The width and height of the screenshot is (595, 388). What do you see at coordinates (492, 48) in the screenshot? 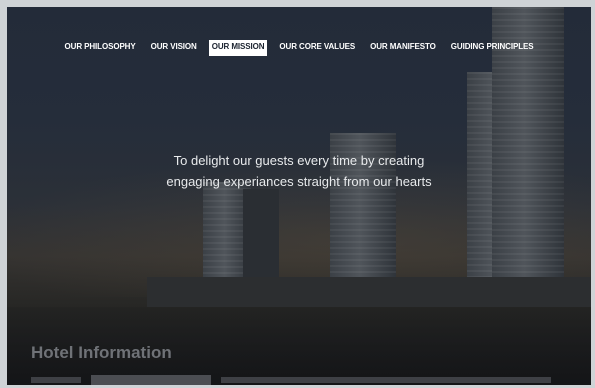
I see `nav-guiding-principles: GUIDING PRINCIPLES` at bounding box center [492, 48].